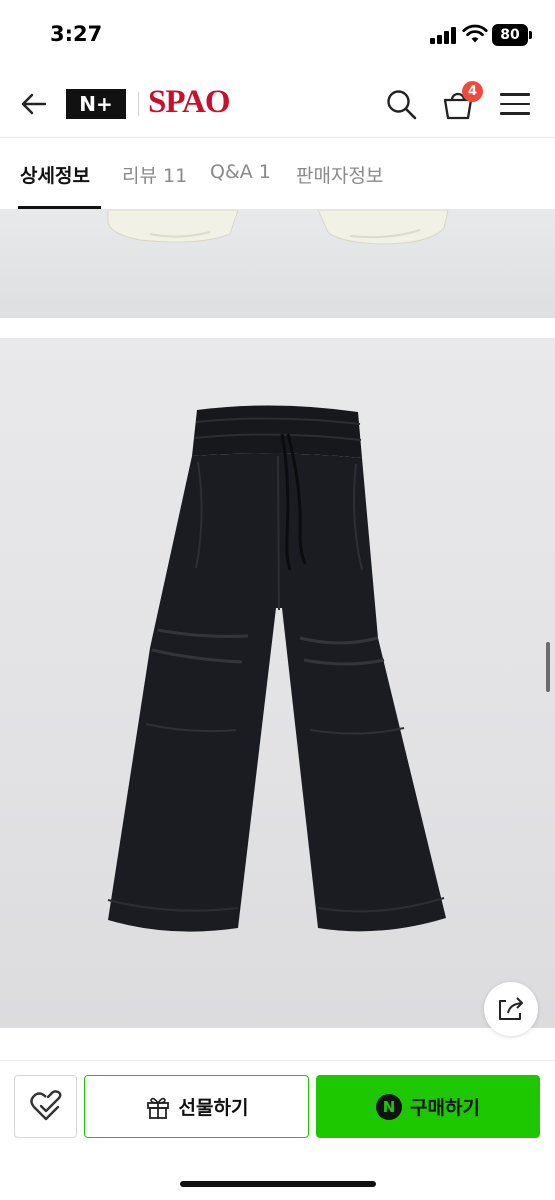 The width and height of the screenshot is (555, 1200). What do you see at coordinates (278, 1184) in the screenshot?
I see `home-indicator` at bounding box center [278, 1184].